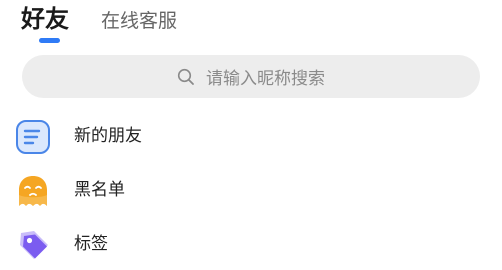  I want to click on list-item-label: 黑名单, so click(99, 190).